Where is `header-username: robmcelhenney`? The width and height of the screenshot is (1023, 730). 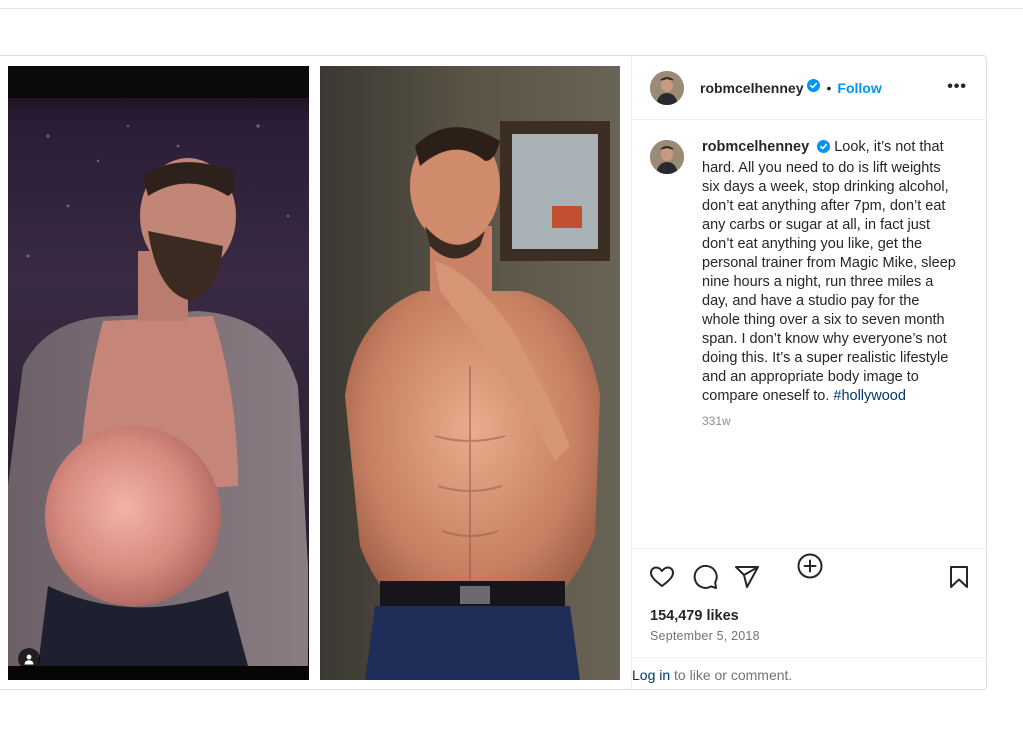 header-username: robmcelhenney is located at coordinates (751, 88).